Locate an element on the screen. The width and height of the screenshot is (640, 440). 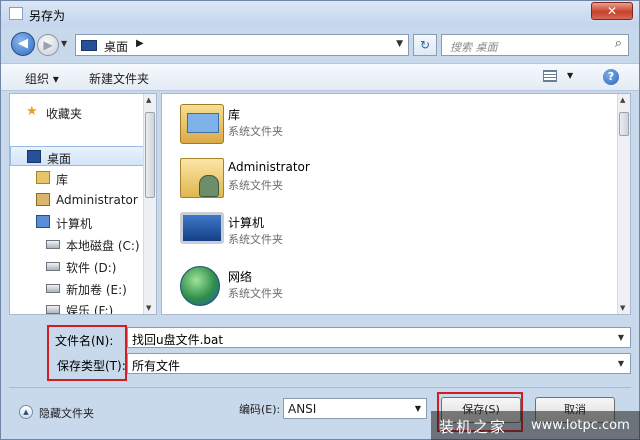
back-arrow-icon: ◀ is located at coordinates (23, 44).